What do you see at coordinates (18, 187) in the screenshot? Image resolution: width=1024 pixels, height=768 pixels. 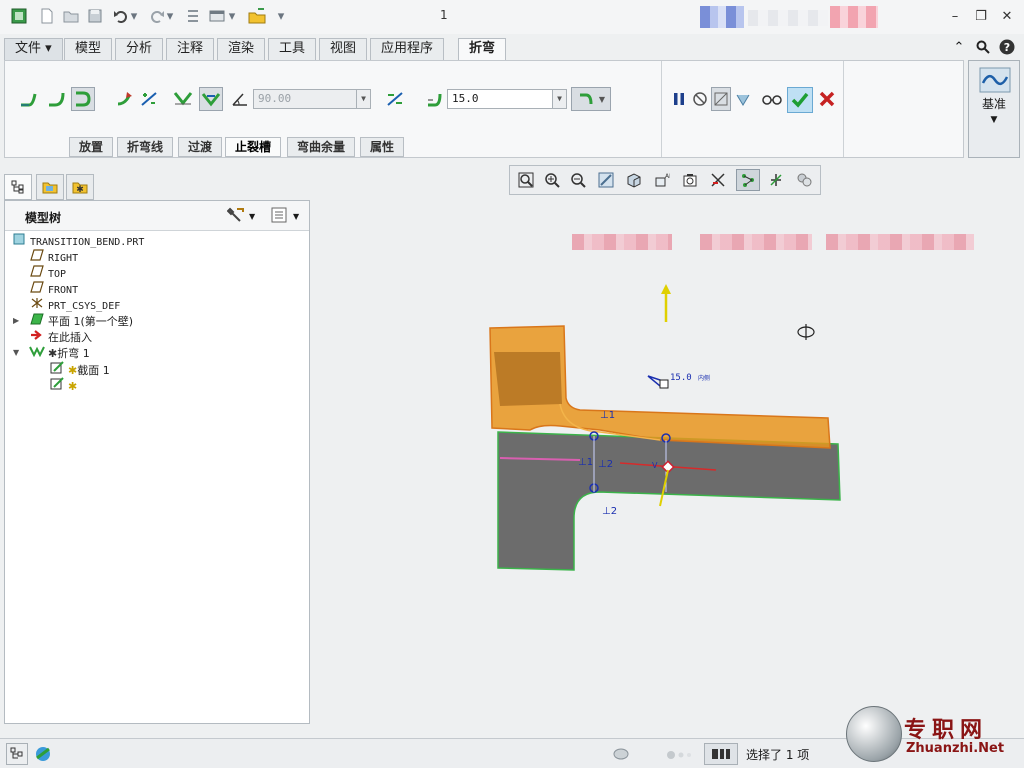 I see `model-tree-tab-icon` at bounding box center [18, 187].